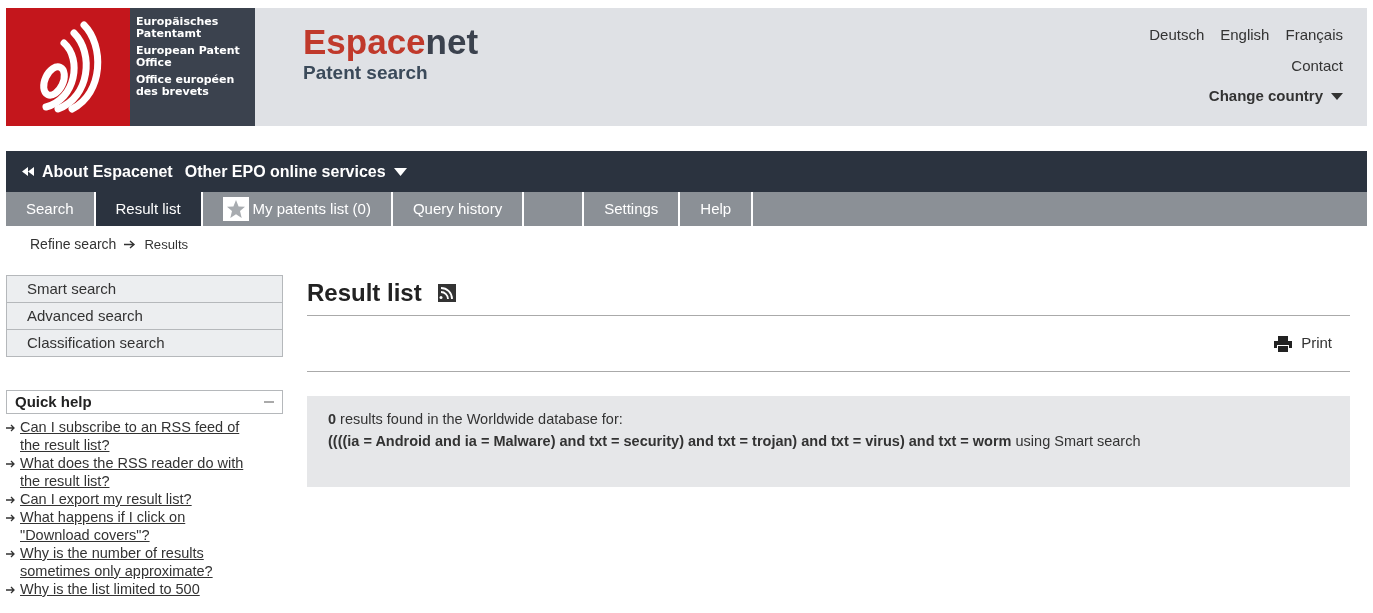 The width and height of the screenshot is (1373, 613). Describe the element at coordinates (1317, 65) in the screenshot. I see `contact-link: Contact` at that location.